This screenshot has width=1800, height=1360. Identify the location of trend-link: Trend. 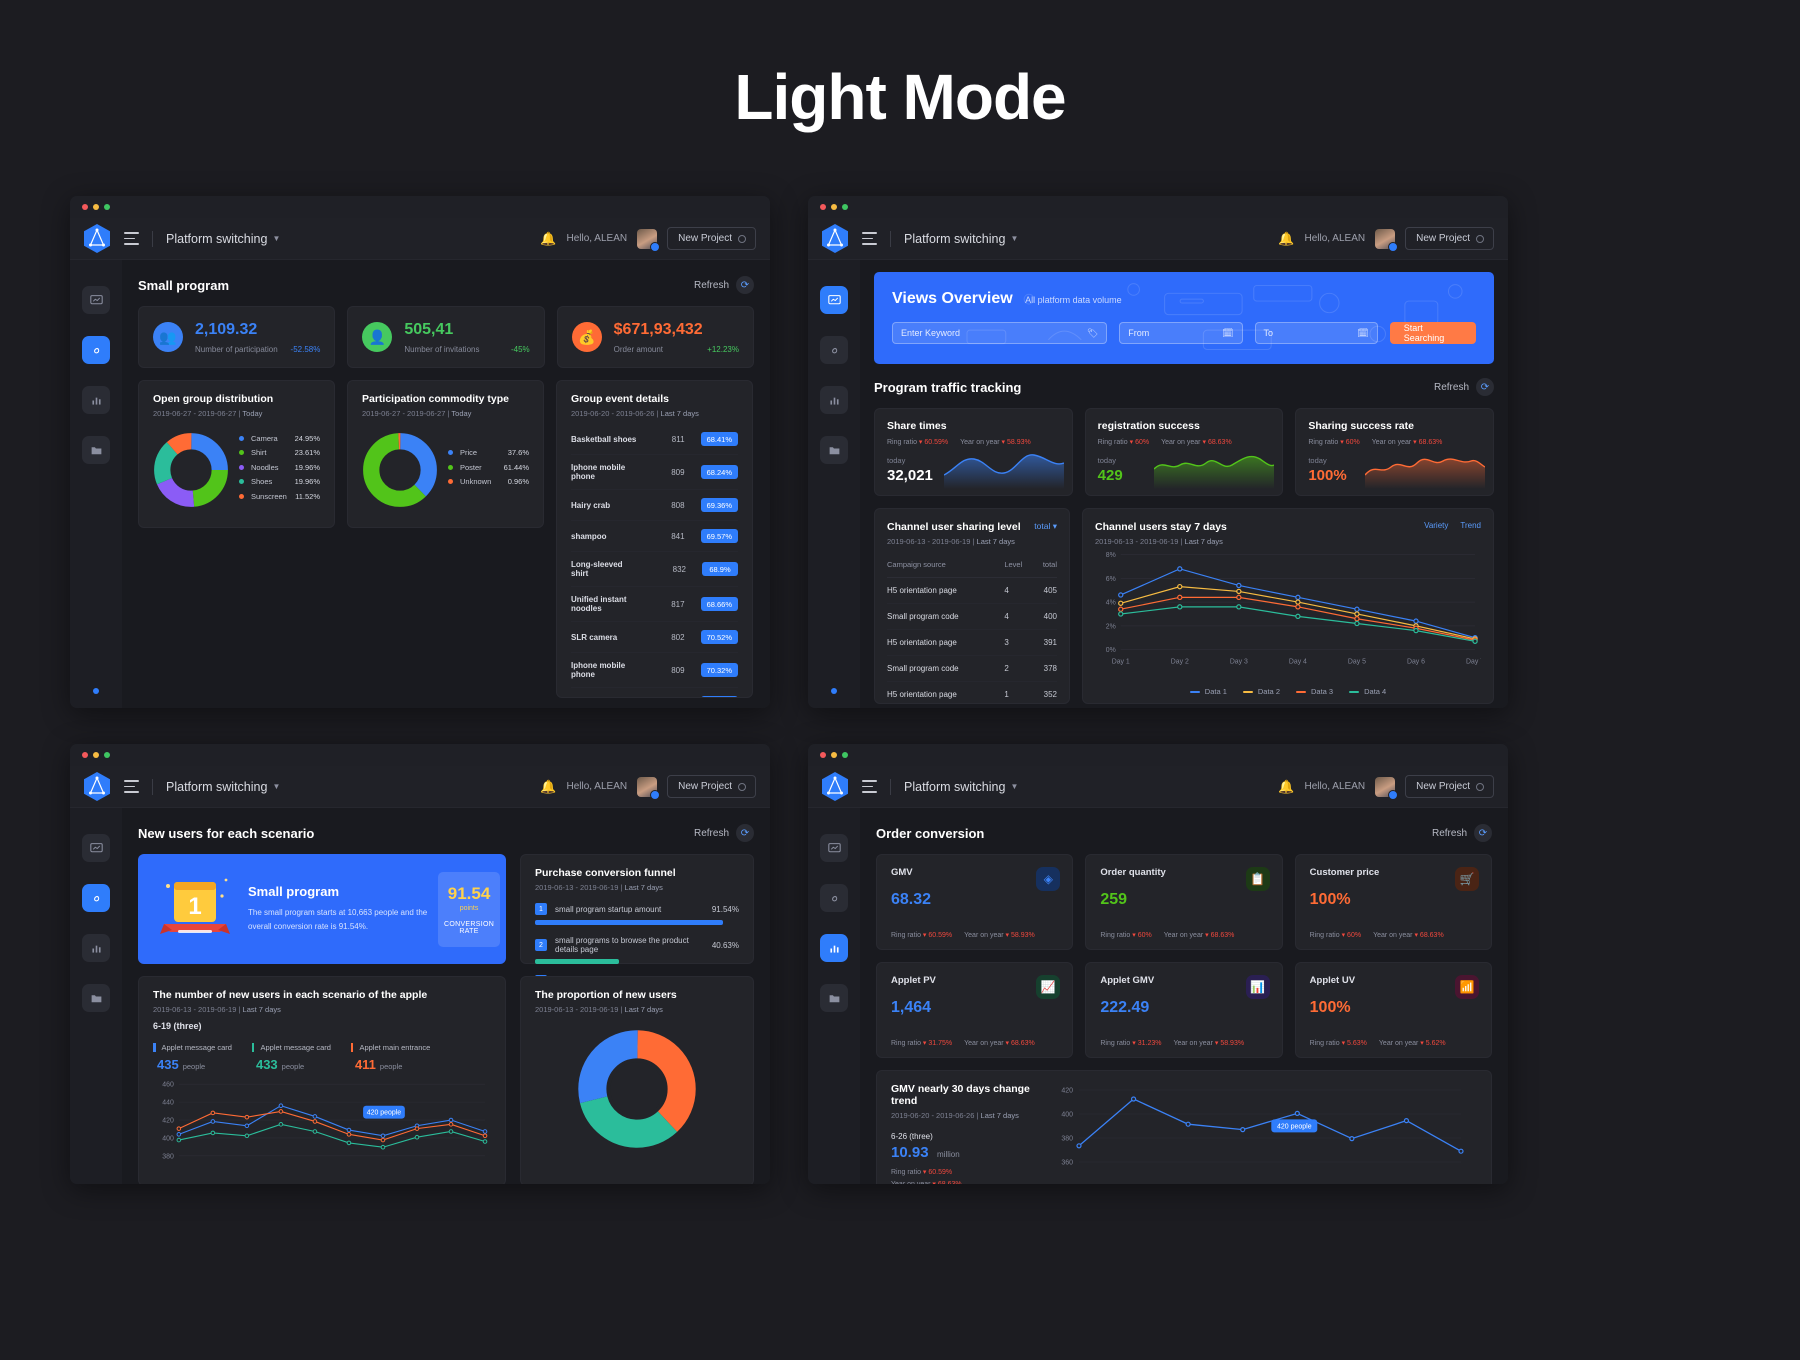
(1470, 525).